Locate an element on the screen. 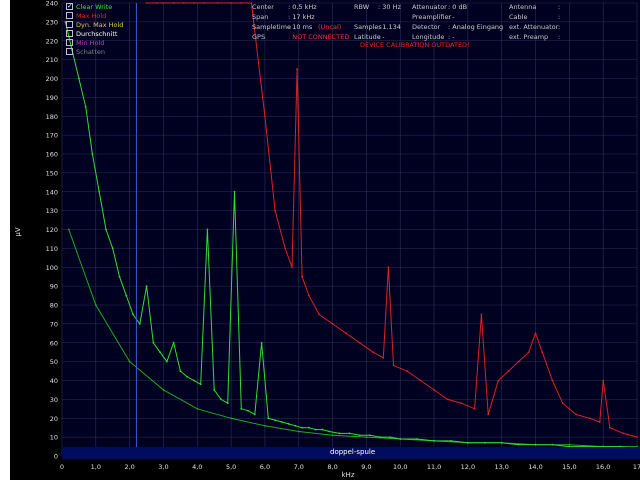  y-tick-label: 190 is located at coordinates (52, 98).